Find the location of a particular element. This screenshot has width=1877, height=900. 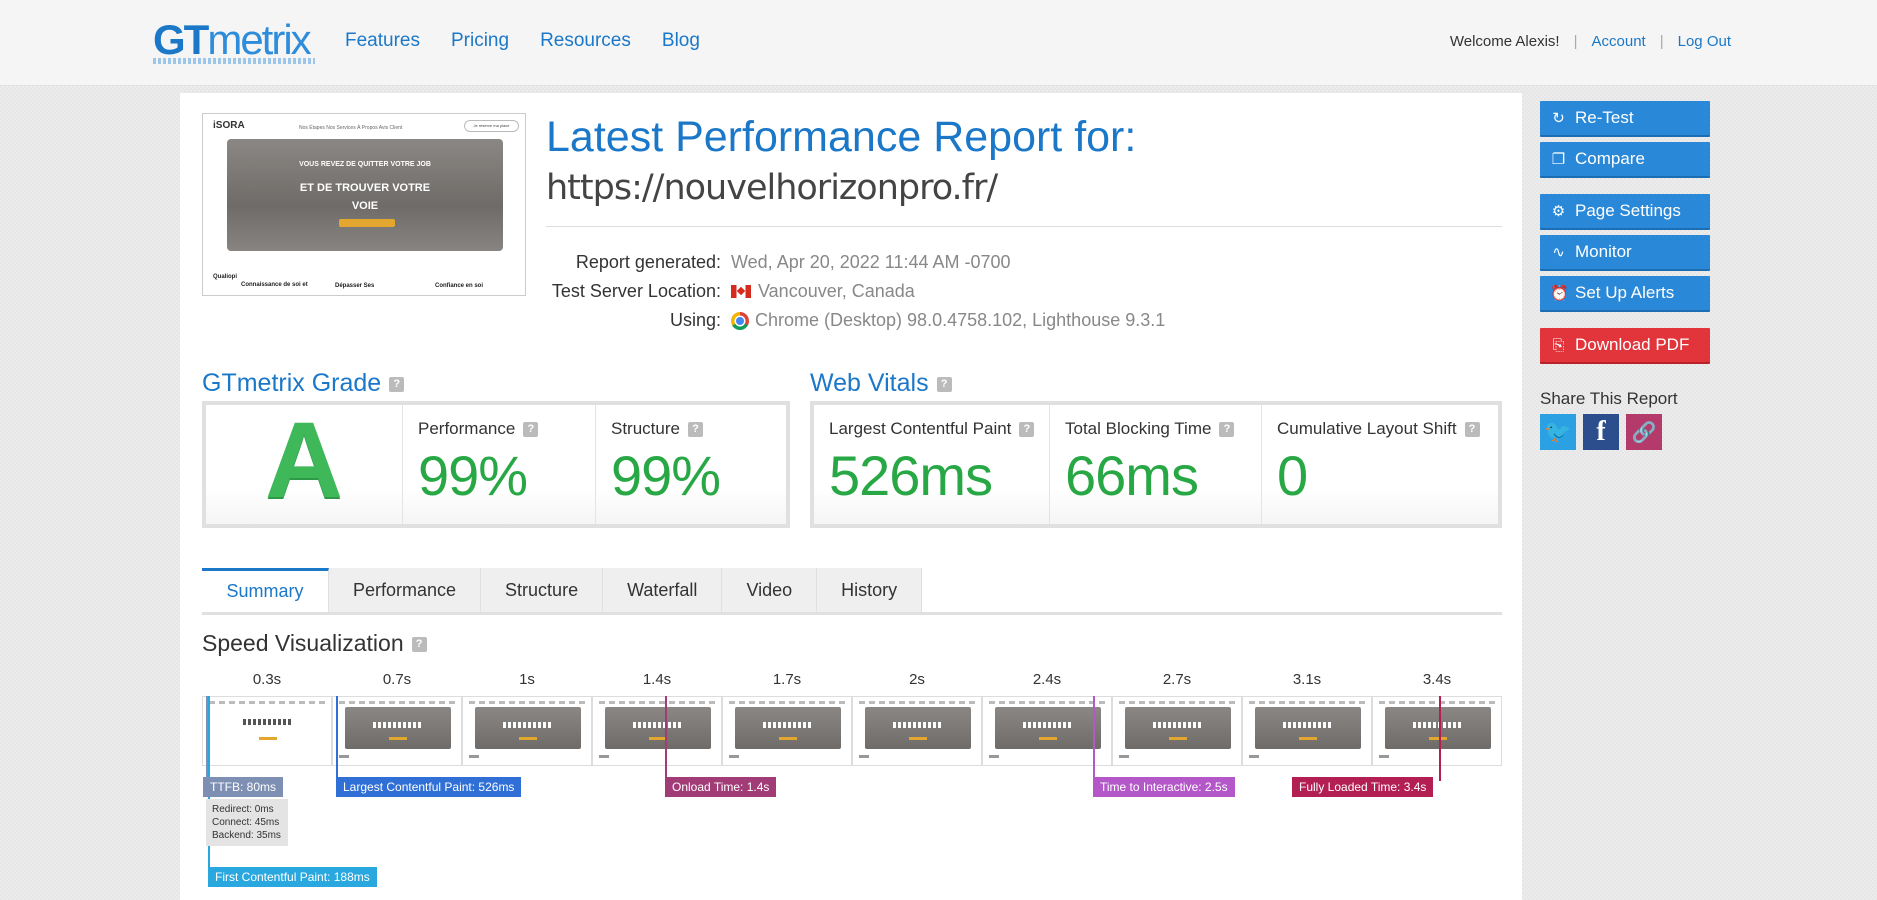

time-tick: 0.3s is located at coordinates (267, 679).